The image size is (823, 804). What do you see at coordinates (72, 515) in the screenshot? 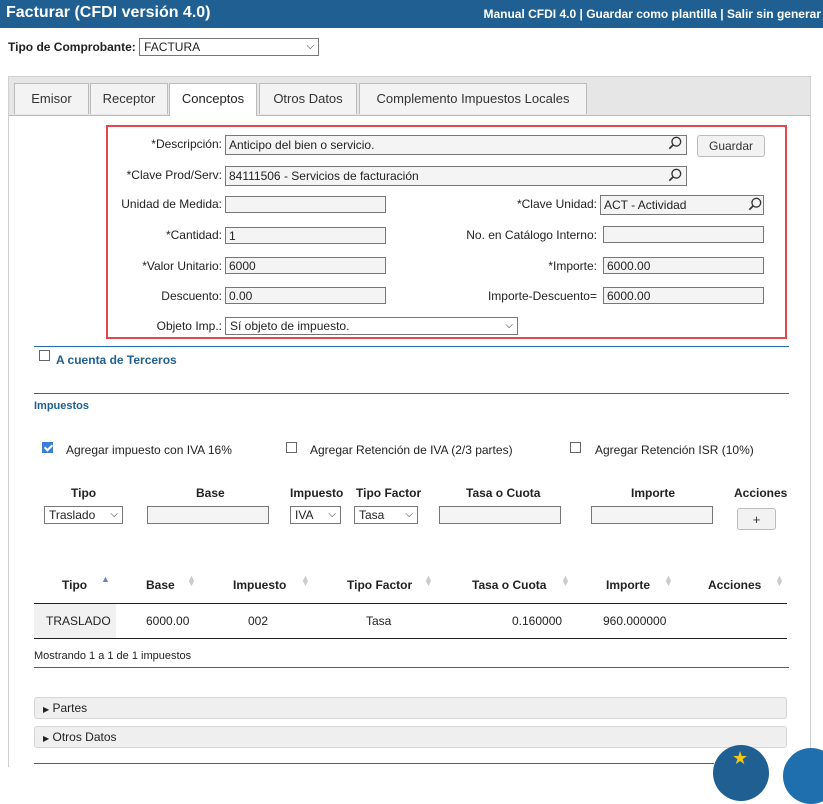
I see `tipo-value: Traslado` at bounding box center [72, 515].